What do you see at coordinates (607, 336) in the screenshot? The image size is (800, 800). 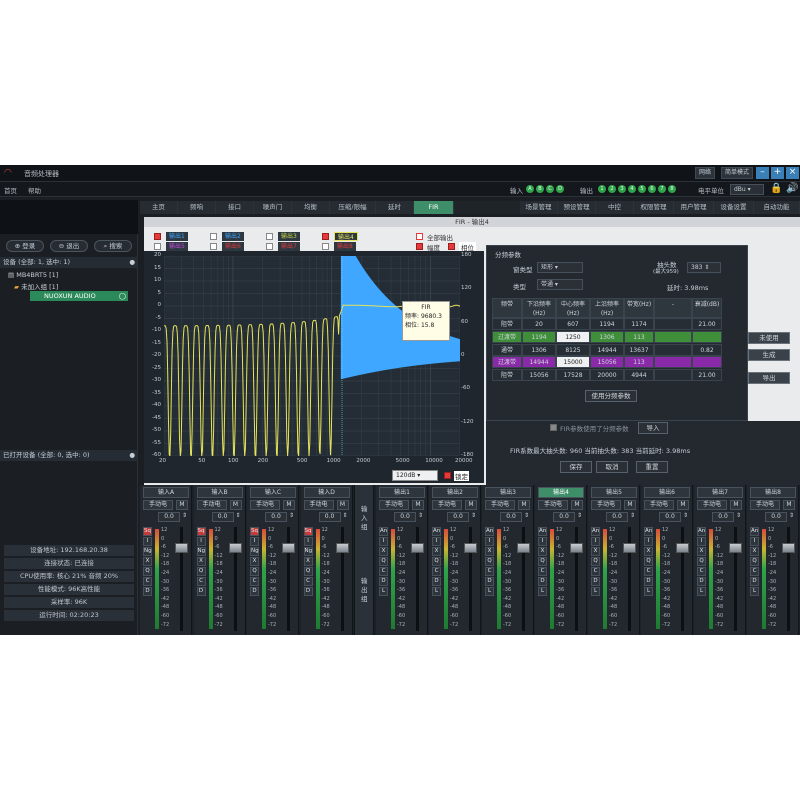 I see `band-value-cell: 1306` at bounding box center [607, 336].